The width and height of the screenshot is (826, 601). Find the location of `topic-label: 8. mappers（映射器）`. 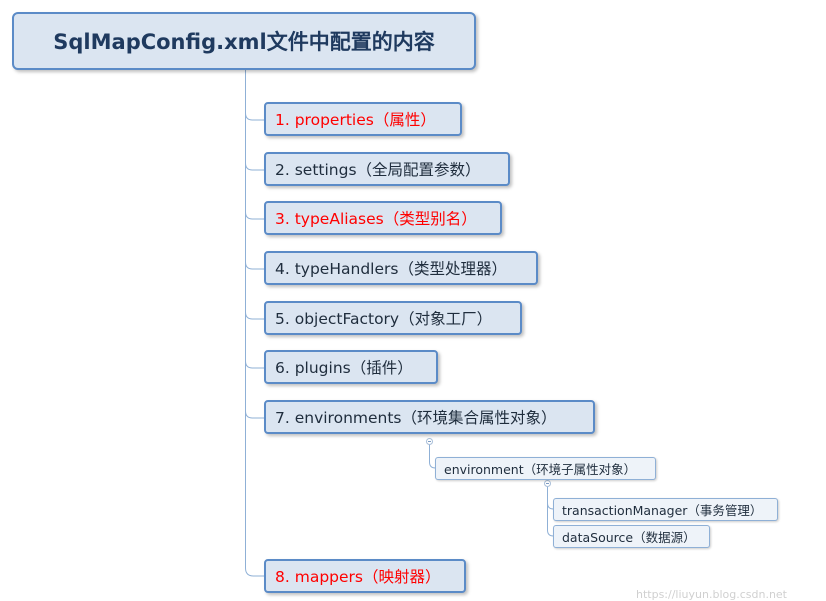

topic-label: 8. mappers（映射器） is located at coordinates (358, 577).